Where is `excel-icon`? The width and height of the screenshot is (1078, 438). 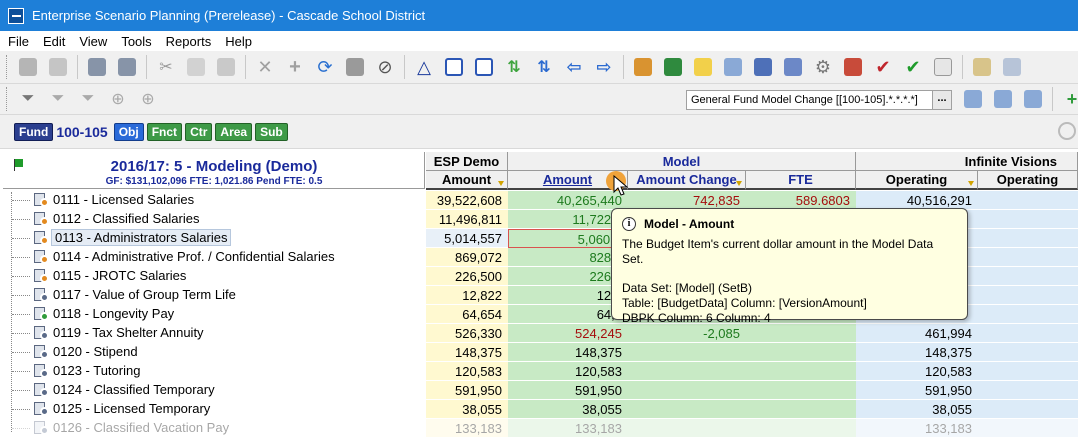 excel-icon is located at coordinates (673, 67).